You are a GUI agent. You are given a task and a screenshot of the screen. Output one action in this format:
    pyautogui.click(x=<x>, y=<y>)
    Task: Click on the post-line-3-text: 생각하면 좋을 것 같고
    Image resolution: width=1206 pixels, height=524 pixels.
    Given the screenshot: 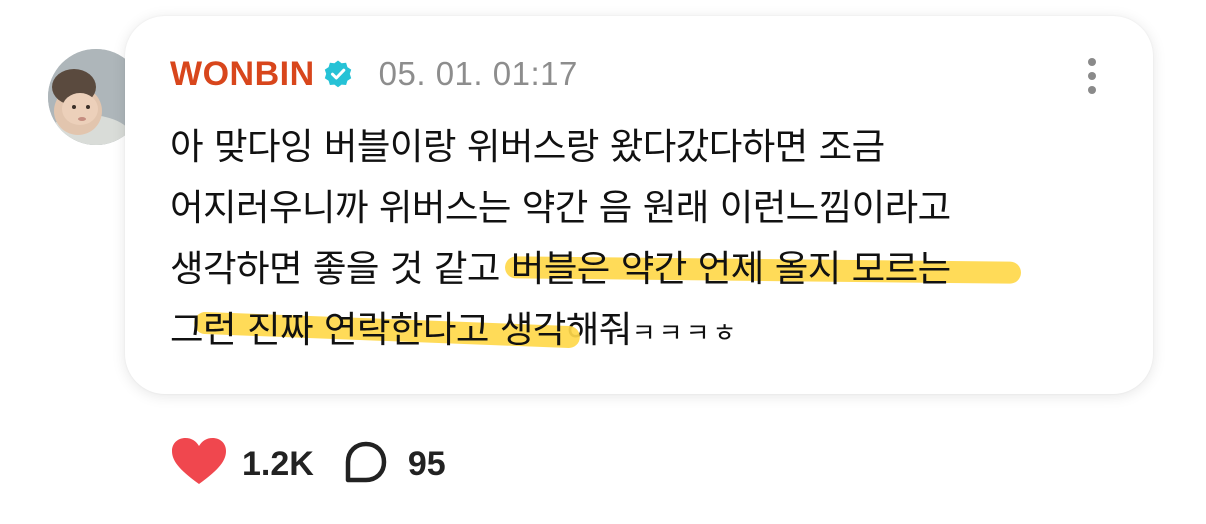 What is the action you would take?
    pyautogui.click(x=340, y=268)
    